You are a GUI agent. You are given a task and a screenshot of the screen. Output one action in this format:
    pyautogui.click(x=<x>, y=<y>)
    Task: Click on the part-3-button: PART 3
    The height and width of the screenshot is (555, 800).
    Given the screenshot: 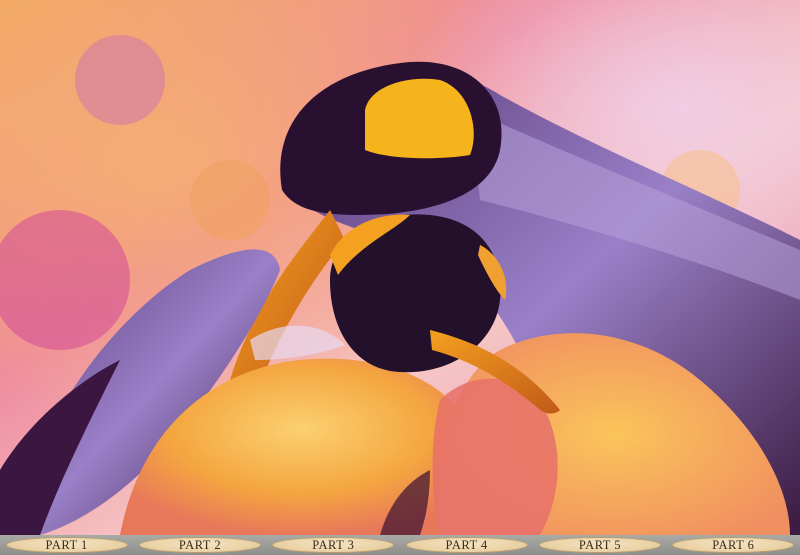 What is the action you would take?
    pyautogui.click(x=333, y=545)
    